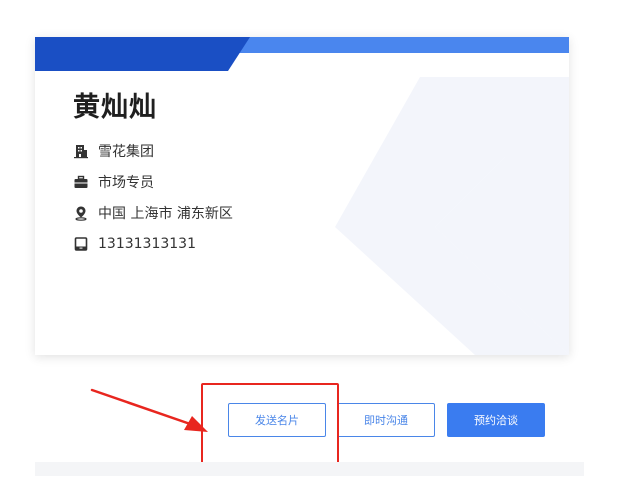 This screenshot has height=492, width=621. Describe the element at coordinates (81, 244) in the screenshot. I see `phone-icon` at that location.